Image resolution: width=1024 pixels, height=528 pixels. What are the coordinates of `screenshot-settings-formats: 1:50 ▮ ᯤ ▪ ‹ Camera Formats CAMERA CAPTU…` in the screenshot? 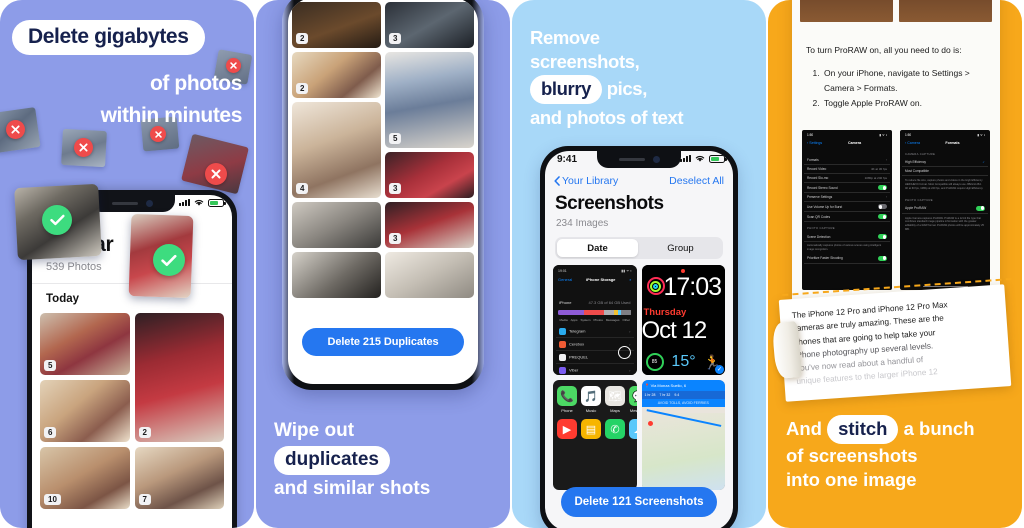 It's located at (945, 210).